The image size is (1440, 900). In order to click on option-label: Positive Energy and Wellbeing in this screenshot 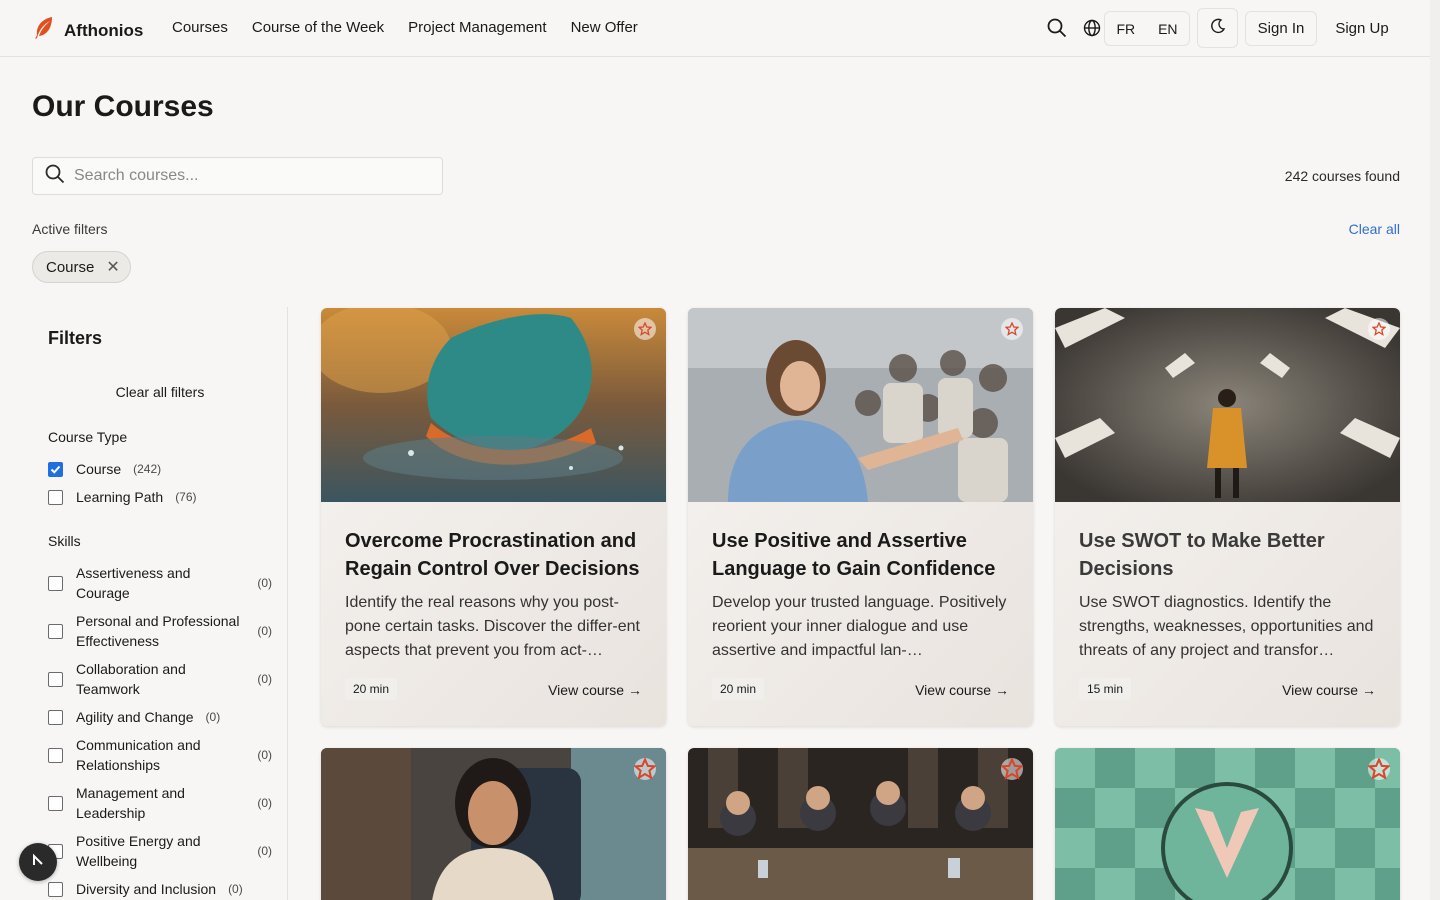, I will do `click(138, 851)`.